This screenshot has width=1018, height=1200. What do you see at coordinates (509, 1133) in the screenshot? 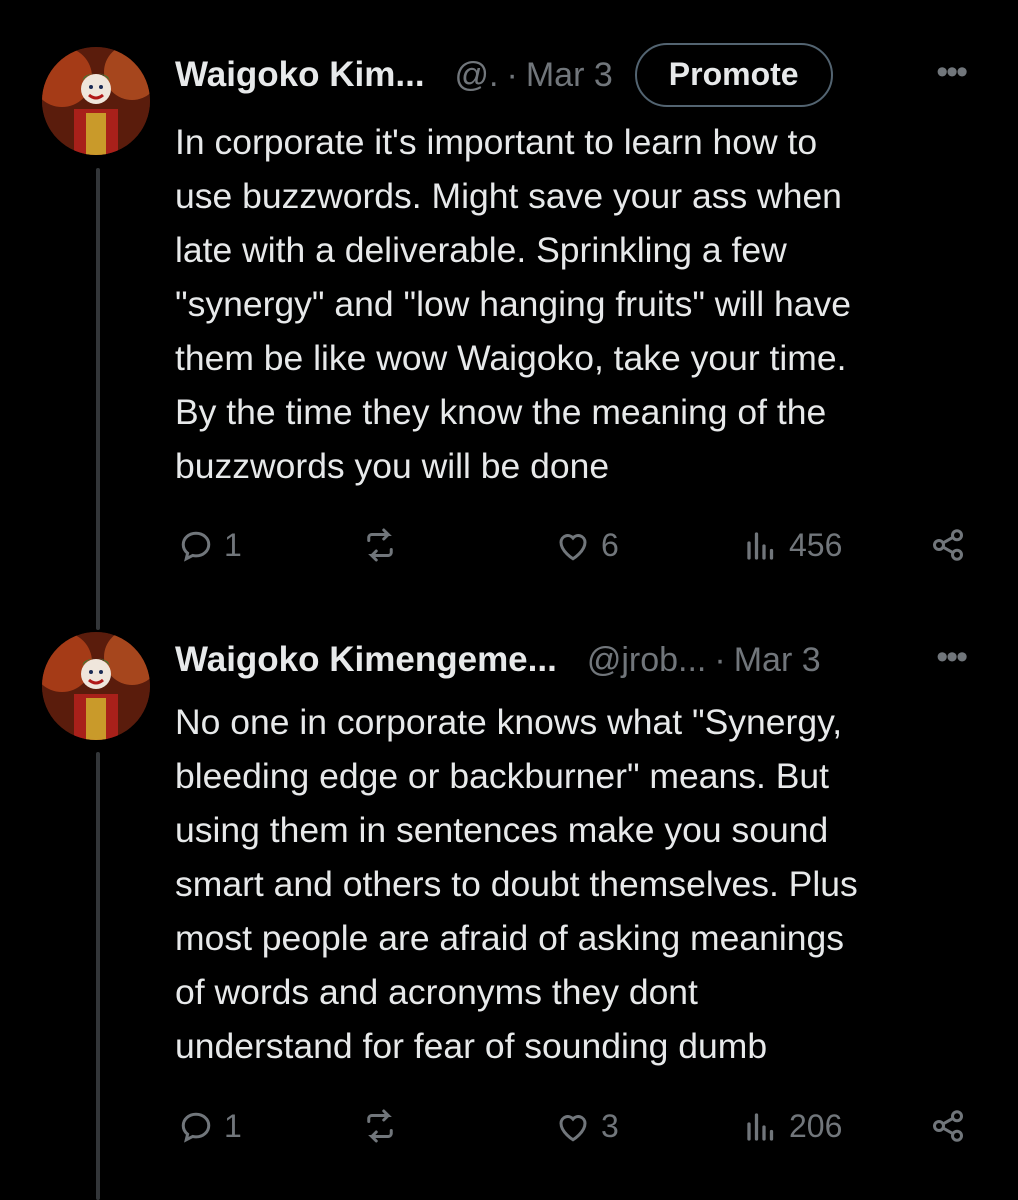
I see `action-bar: 1 3 206` at bounding box center [509, 1133].